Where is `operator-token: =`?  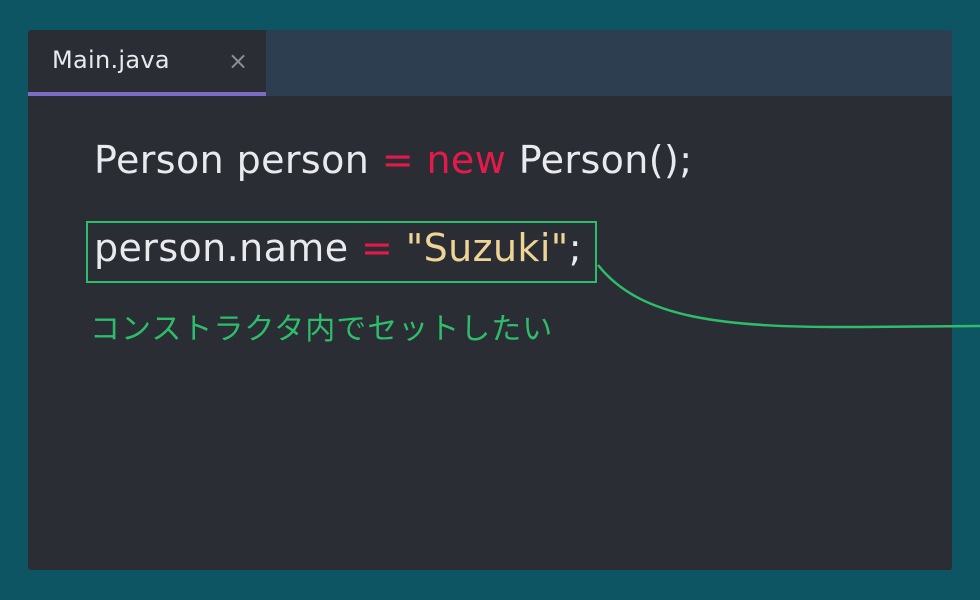 operator-token: = is located at coordinates (397, 160).